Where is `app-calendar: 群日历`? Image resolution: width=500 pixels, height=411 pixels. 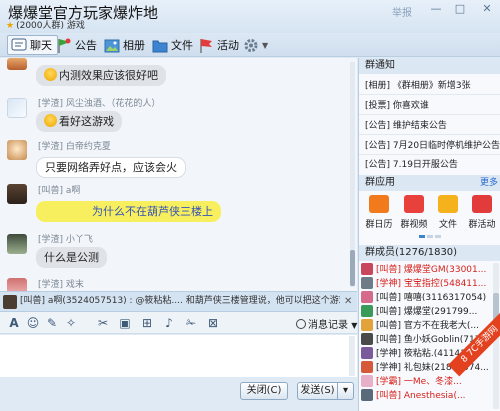 app-calendar: 群日历 is located at coordinates (379, 212).